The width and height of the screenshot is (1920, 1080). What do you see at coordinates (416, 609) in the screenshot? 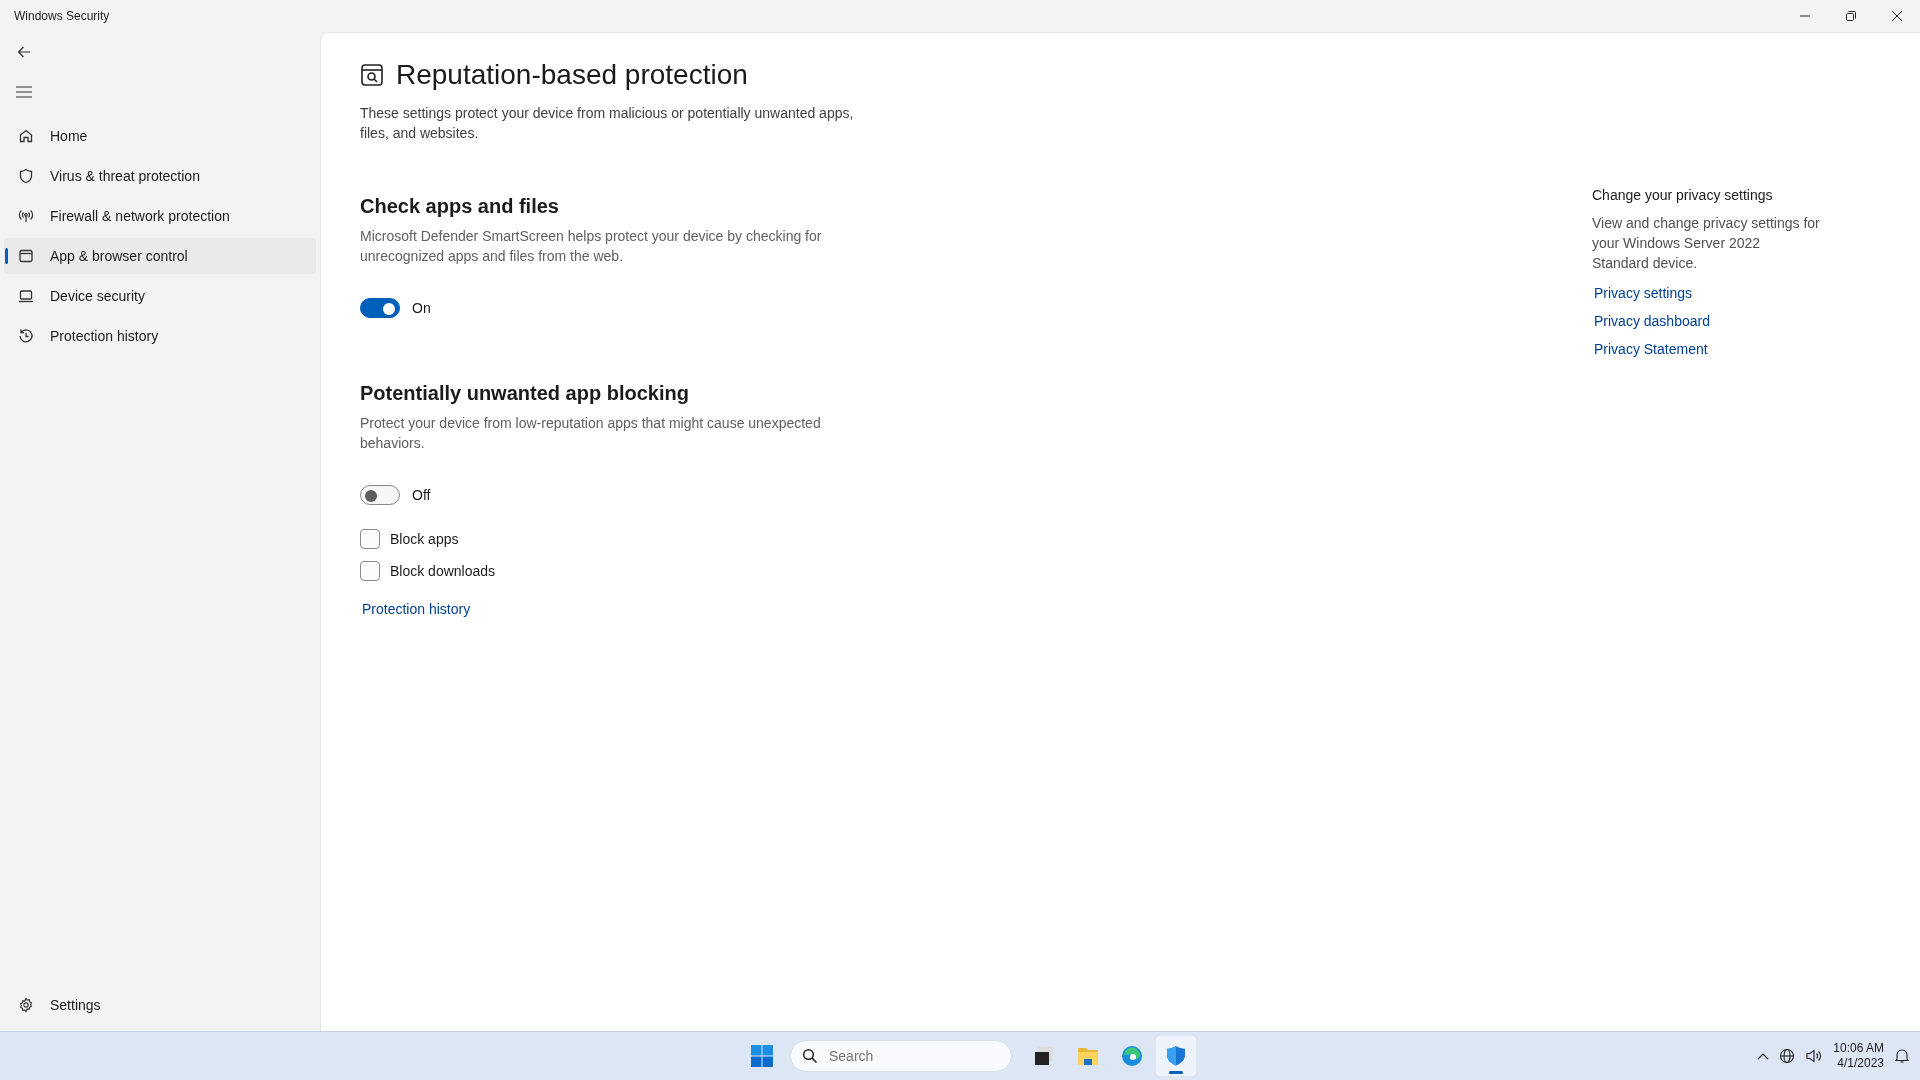
I see `protection-history-link: Protection history` at bounding box center [416, 609].